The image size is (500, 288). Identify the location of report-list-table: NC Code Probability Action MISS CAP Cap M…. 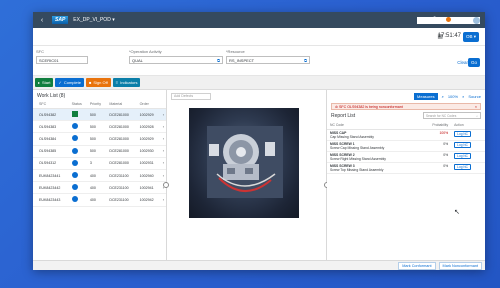
(406, 148).